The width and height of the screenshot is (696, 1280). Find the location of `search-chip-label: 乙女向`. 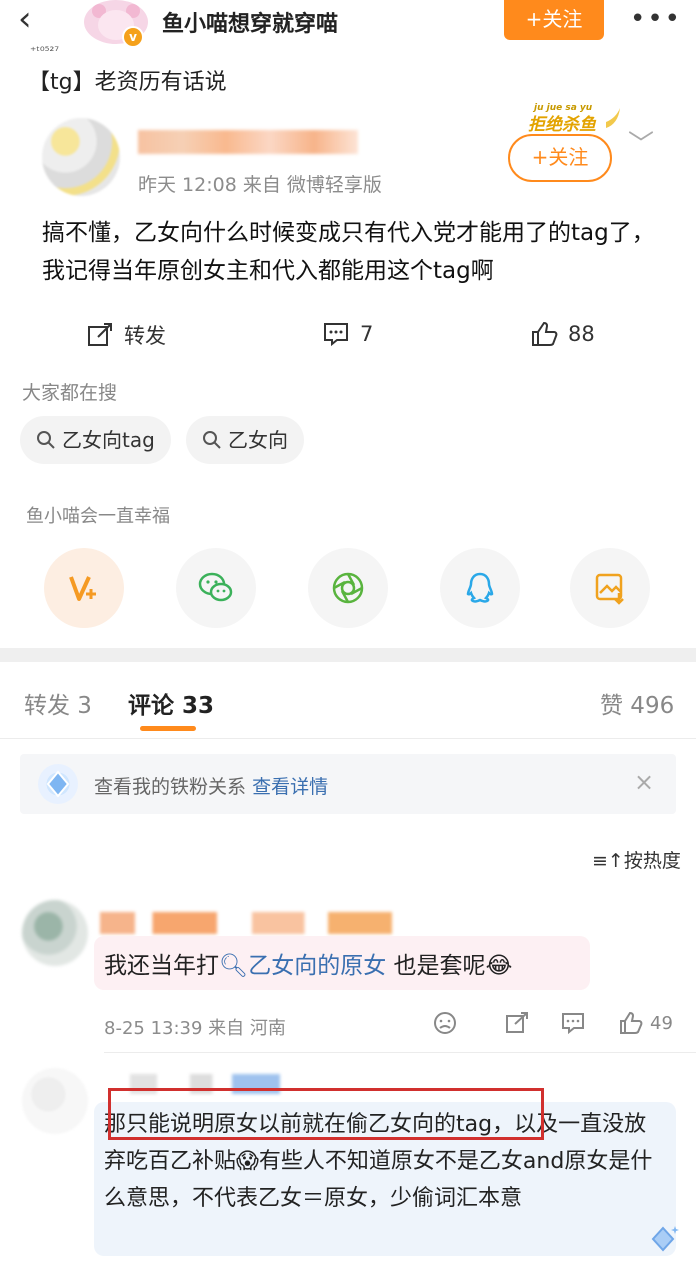

search-chip-label: 乙女向 is located at coordinates (258, 440).